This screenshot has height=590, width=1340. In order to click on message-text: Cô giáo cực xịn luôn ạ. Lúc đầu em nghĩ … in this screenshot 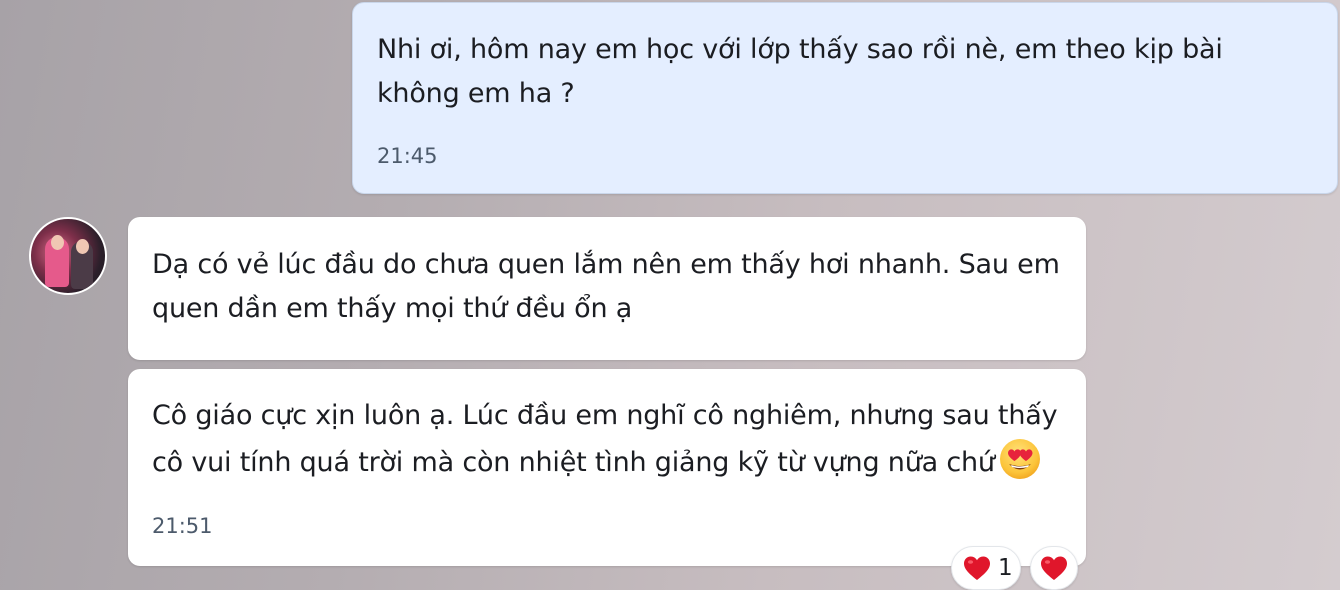, I will do `click(605, 439)`.